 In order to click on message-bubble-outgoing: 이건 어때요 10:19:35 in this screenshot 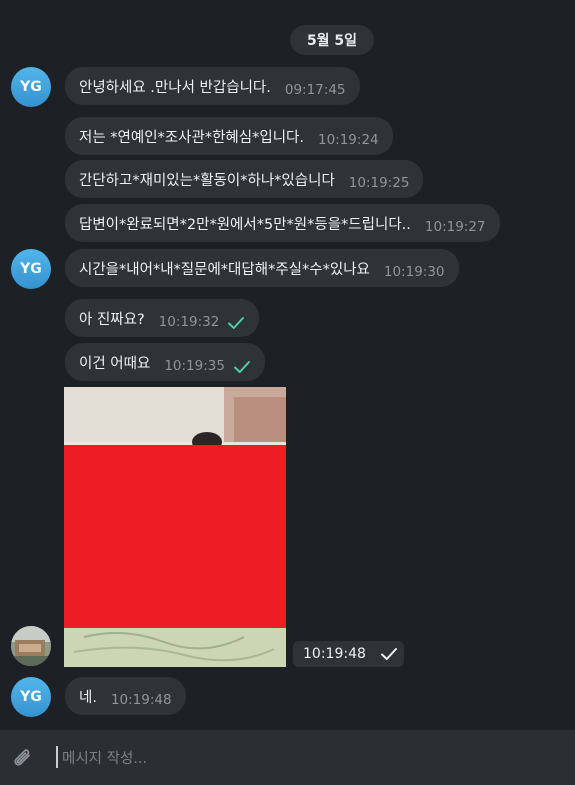, I will do `click(165, 362)`.